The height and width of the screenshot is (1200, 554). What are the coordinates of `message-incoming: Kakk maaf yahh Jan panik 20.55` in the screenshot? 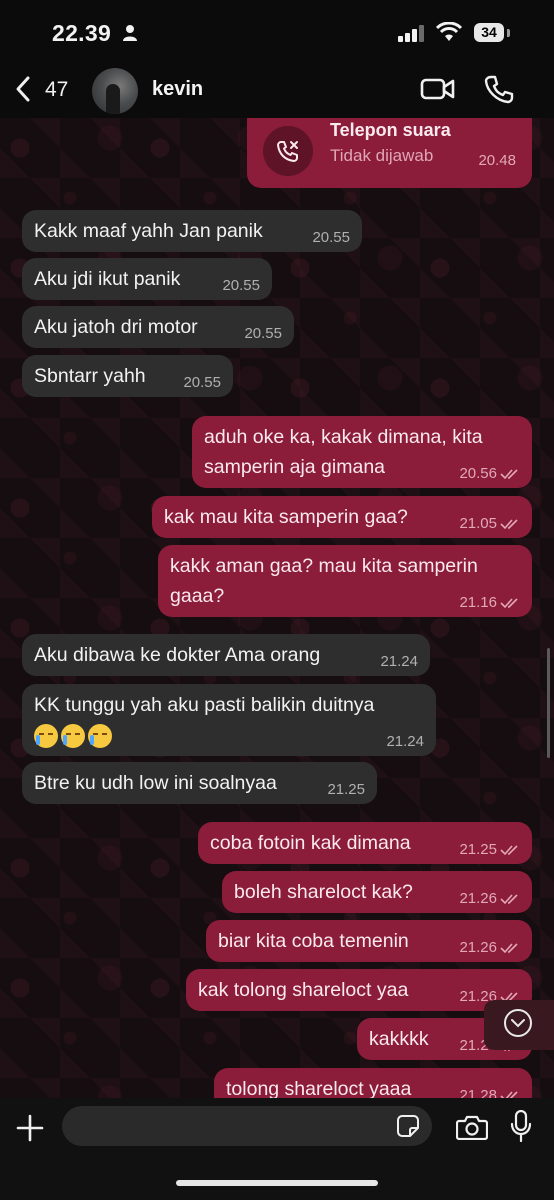 It's located at (192, 231).